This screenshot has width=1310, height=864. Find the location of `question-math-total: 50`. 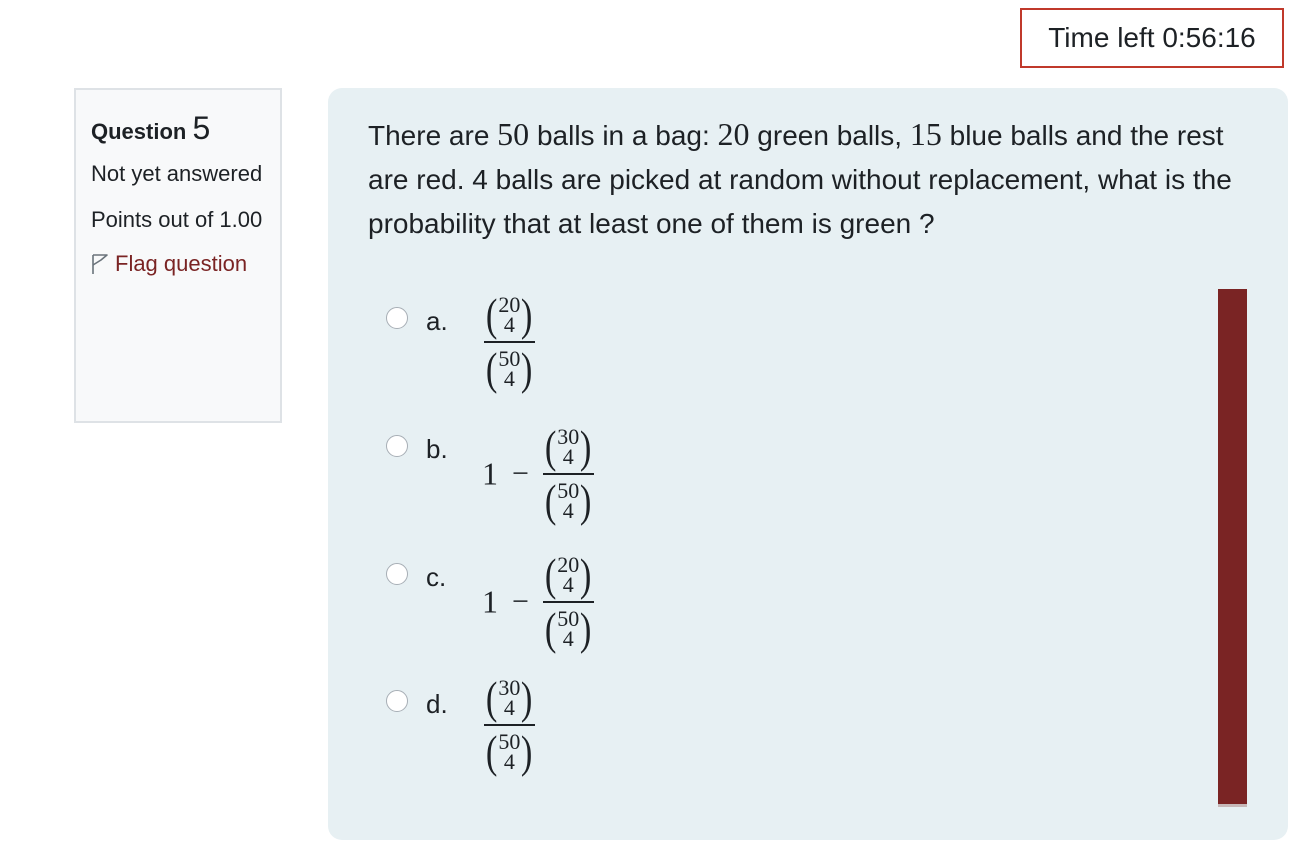

question-math-total: 50 is located at coordinates (513, 134).